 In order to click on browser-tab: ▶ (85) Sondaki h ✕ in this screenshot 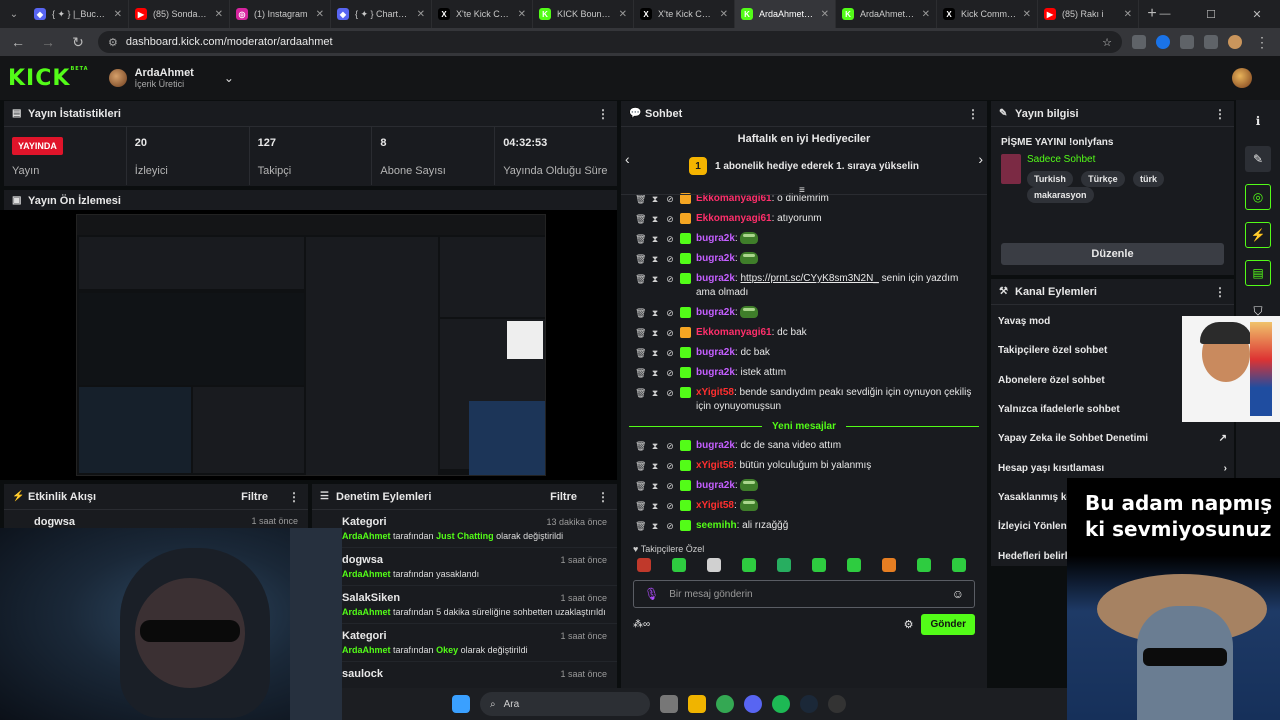, I will do `click(179, 14)`.